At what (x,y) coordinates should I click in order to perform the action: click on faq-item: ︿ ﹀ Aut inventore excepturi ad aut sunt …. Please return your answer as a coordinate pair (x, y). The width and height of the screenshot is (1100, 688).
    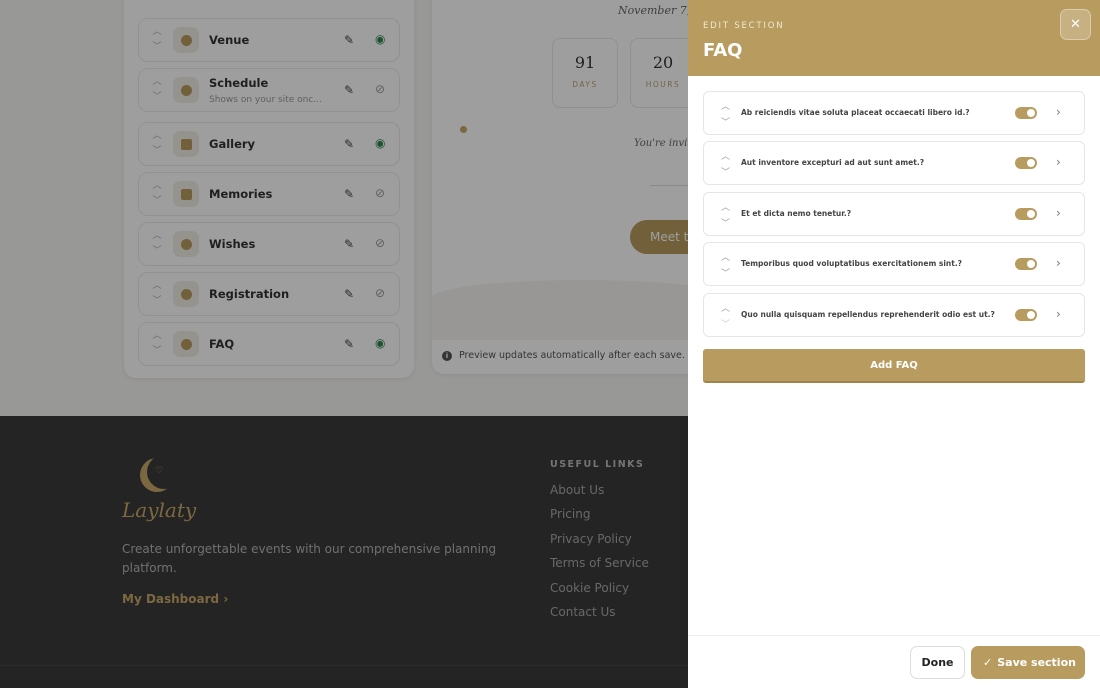
    Looking at the image, I should click on (894, 163).